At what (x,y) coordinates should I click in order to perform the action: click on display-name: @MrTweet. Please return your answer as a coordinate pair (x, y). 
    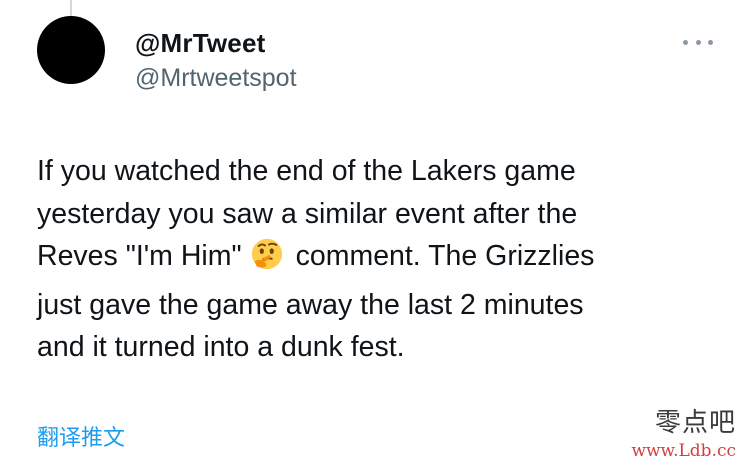
    Looking at the image, I should click on (200, 43).